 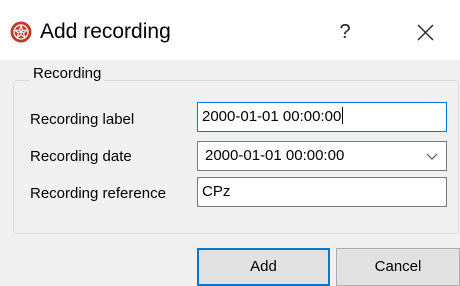 I want to click on recording-date-select: 2000-01-01 00:00:00, so click(x=322, y=156).